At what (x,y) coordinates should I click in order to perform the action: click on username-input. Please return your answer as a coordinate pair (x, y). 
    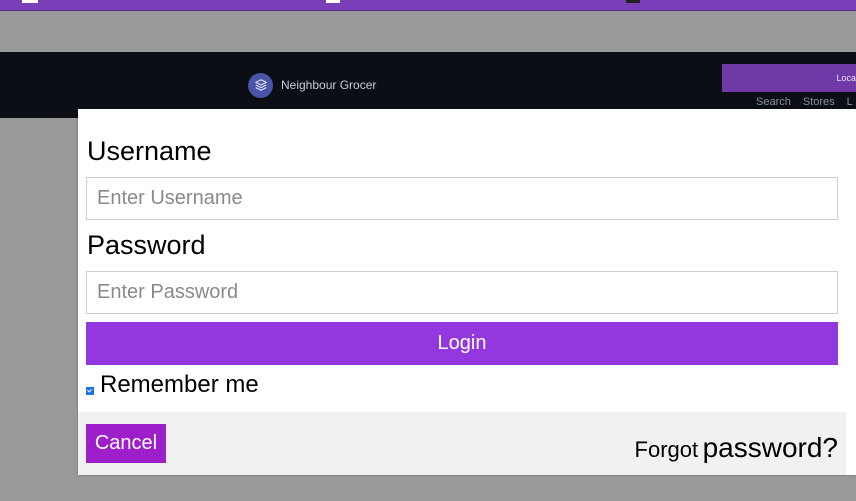
    Looking at the image, I should click on (462, 198).